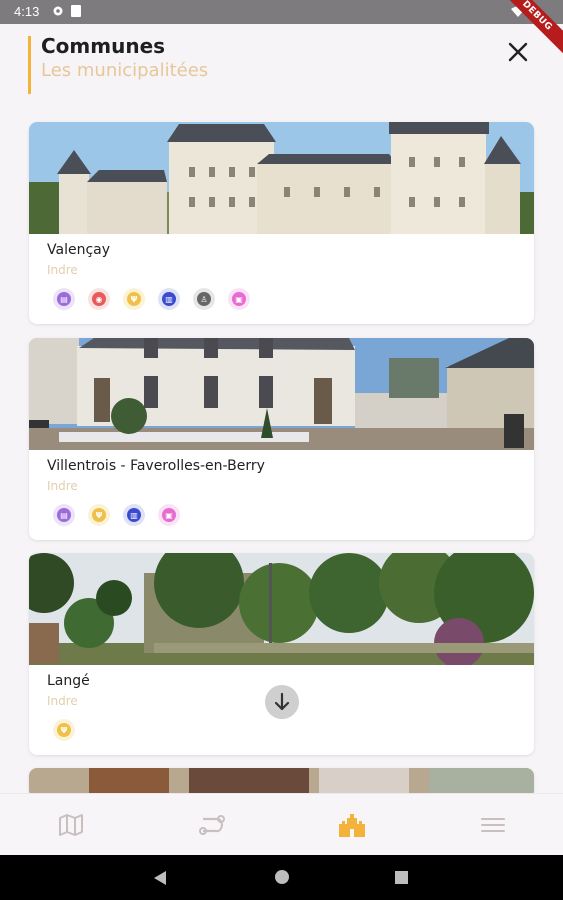 Image resolution: width=563 pixels, height=900 pixels. Describe the element at coordinates (79, 250) in the screenshot. I see `commune-name: Valençay` at that location.